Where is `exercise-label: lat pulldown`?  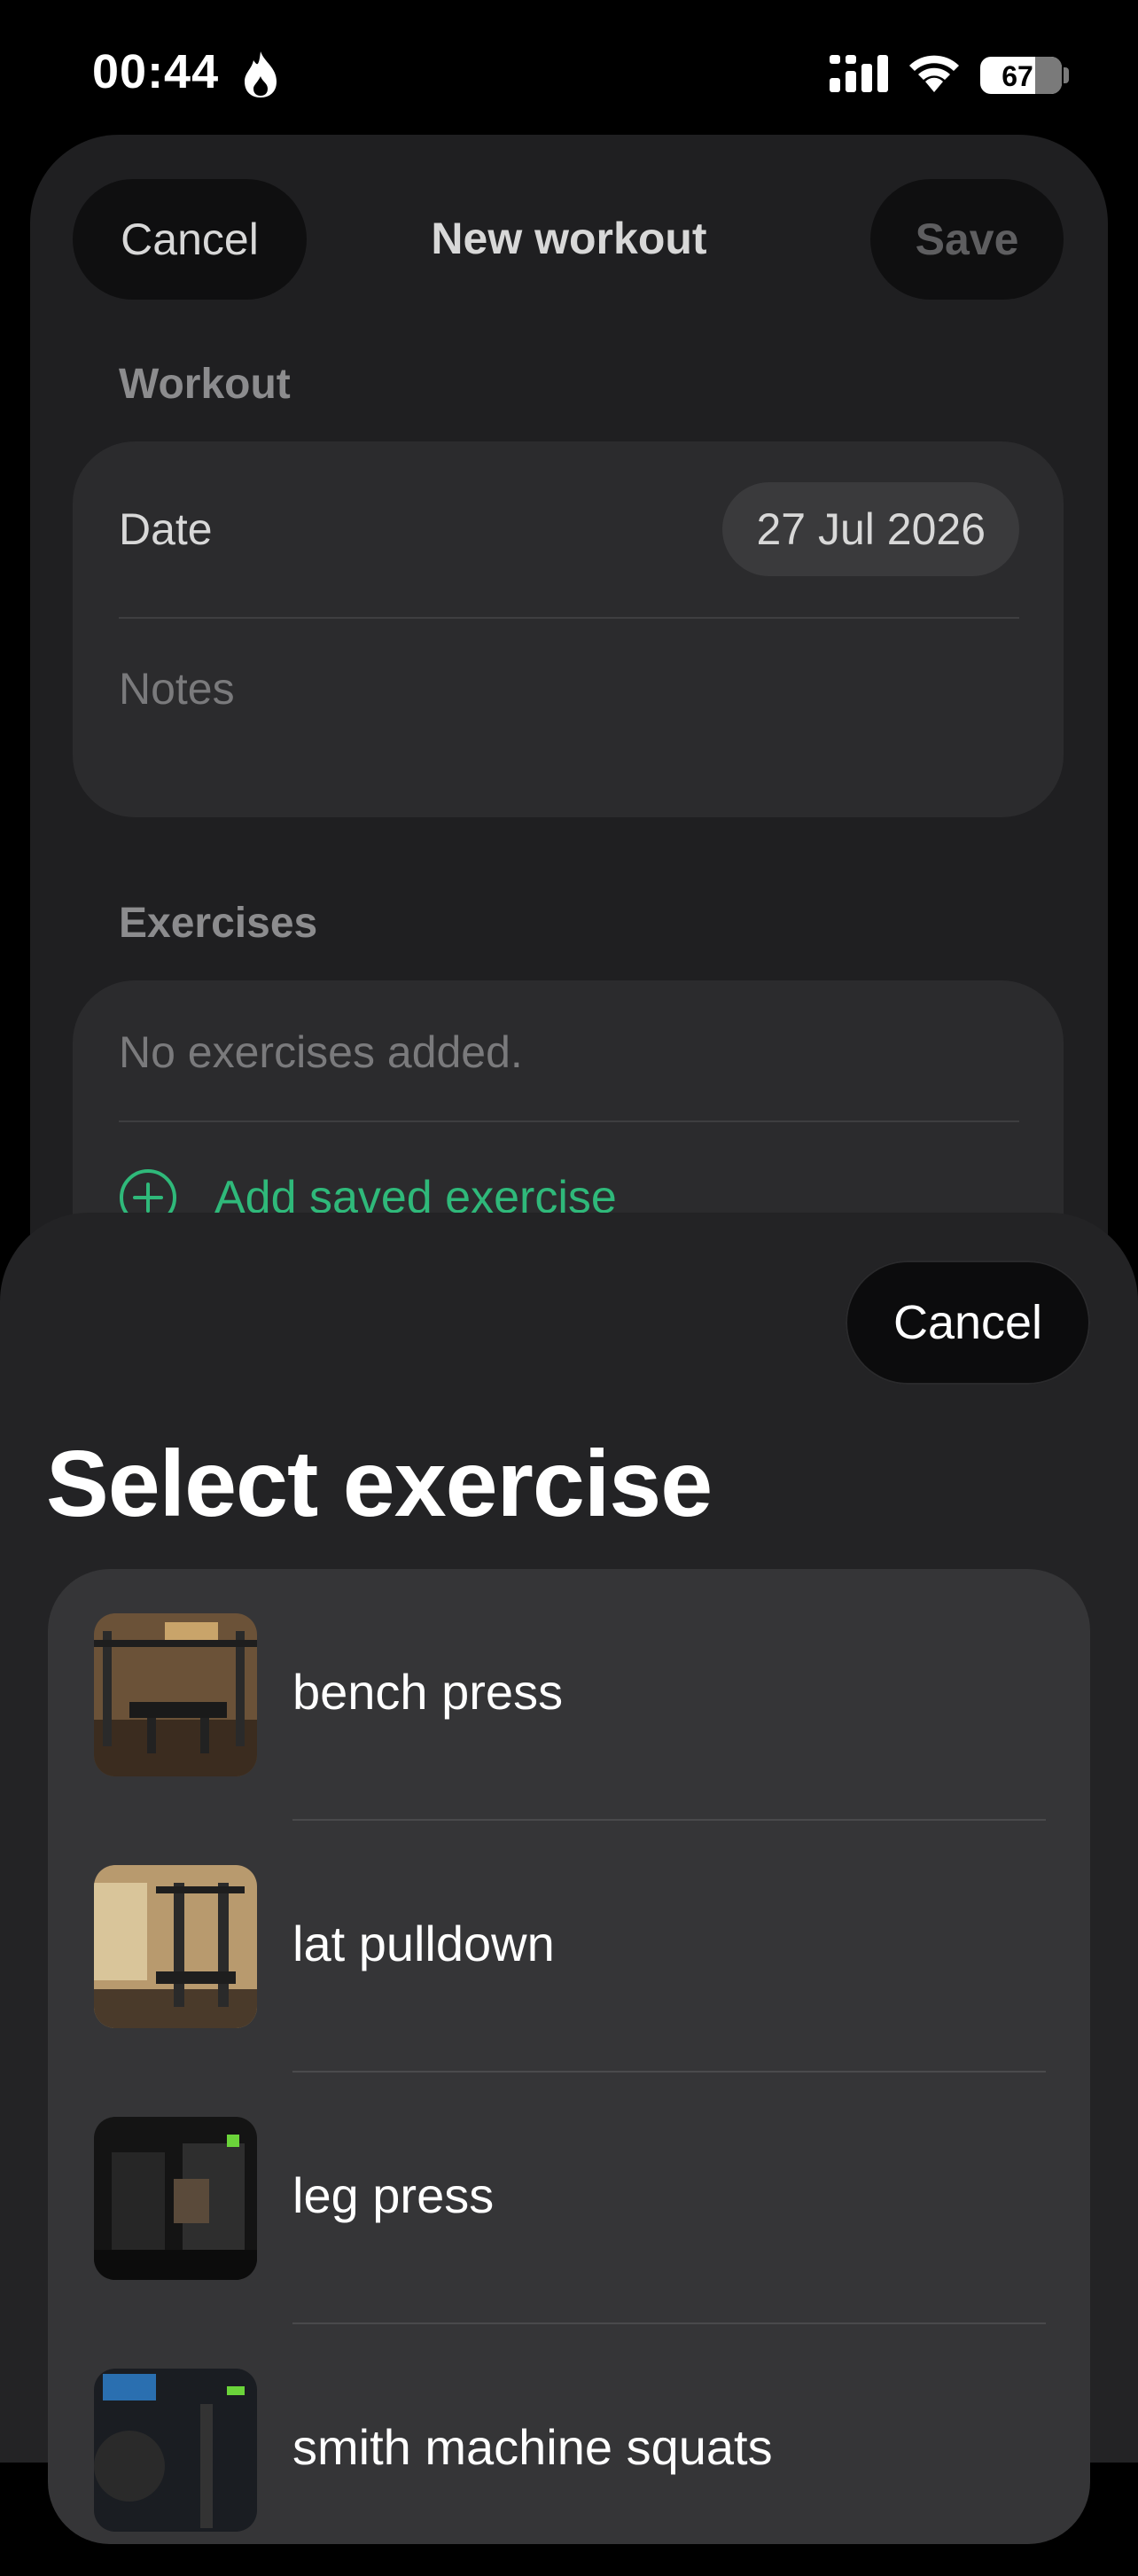 exercise-label: lat pulldown is located at coordinates (424, 1943).